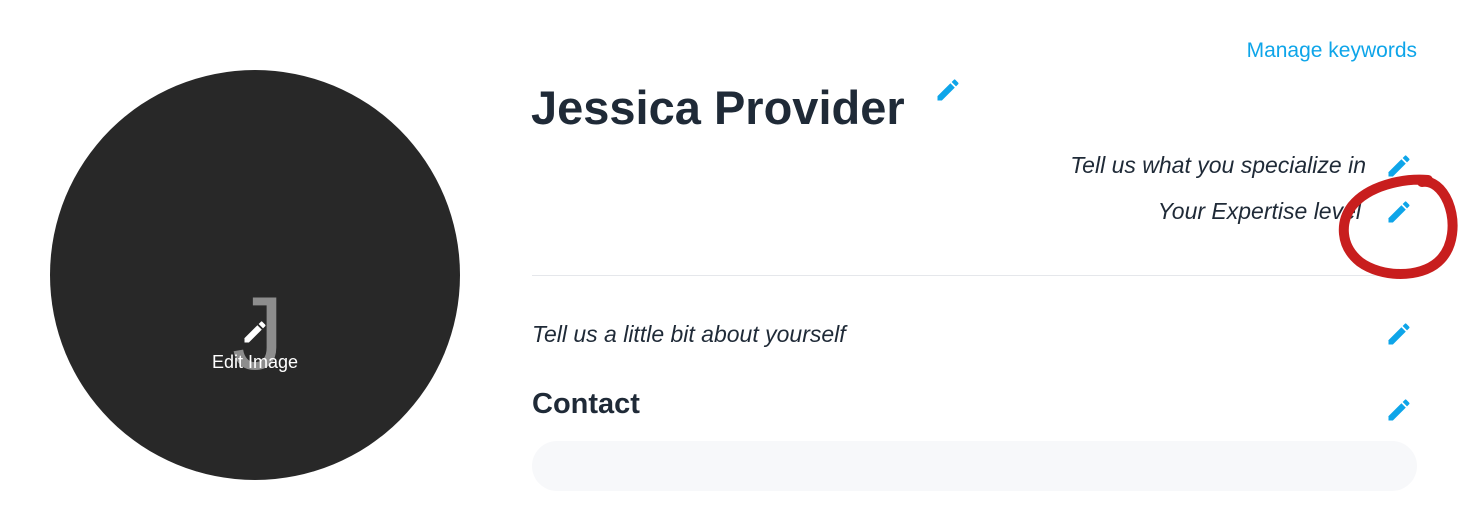 The height and width of the screenshot is (532, 1461). Describe the element at coordinates (1399, 410) in the screenshot. I see `edit-contact-pencil-icon` at that location.